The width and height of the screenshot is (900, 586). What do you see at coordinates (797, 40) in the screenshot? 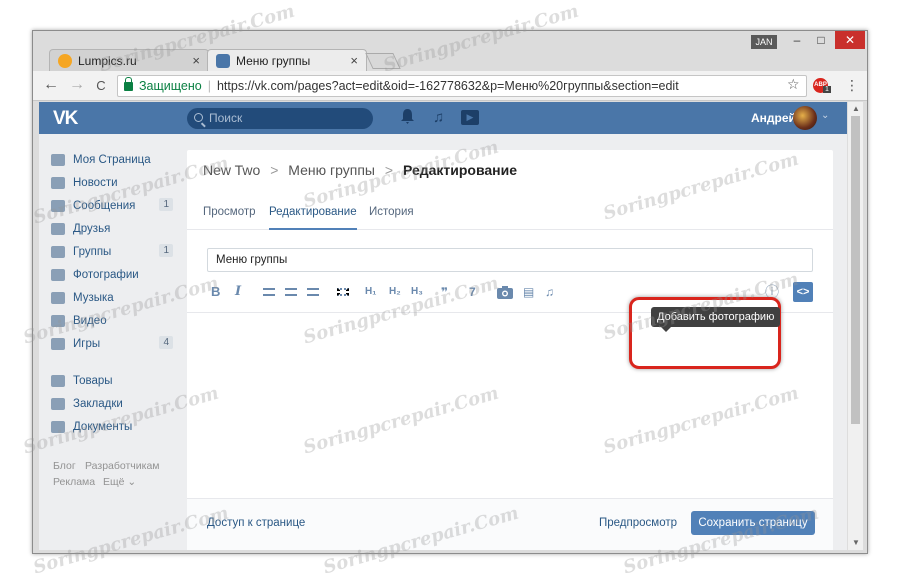
I see `minimize-button: –` at bounding box center [797, 40].